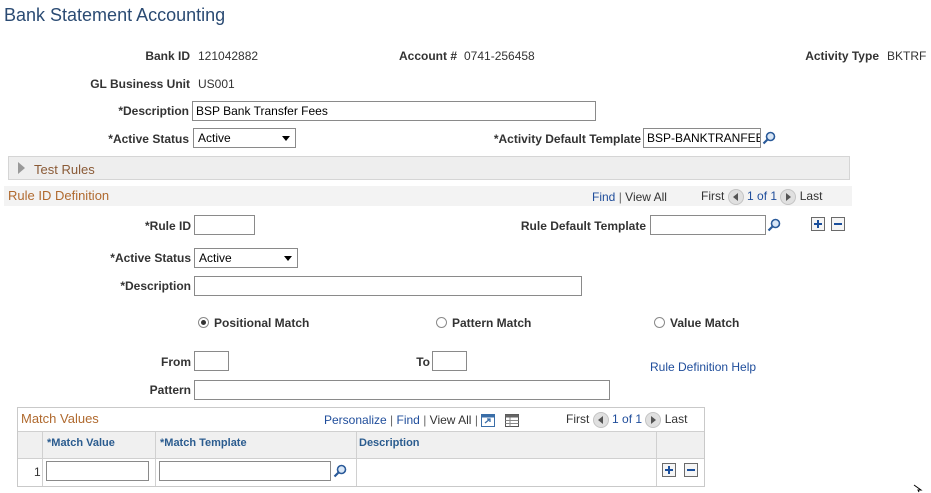 Image resolution: width=931 pixels, height=493 pixels. I want to click on match-values-title: Match Values, so click(60, 418).